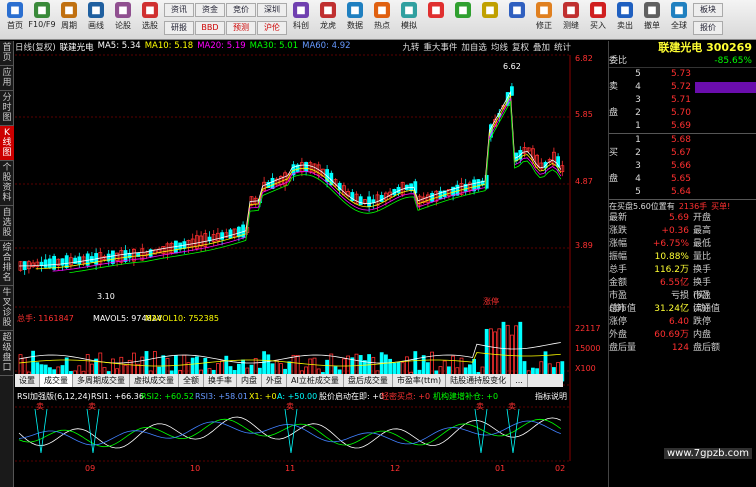 This screenshot has height=487, width=756. I want to click on sell-order-row: 3 5.71, so click(682, 100).